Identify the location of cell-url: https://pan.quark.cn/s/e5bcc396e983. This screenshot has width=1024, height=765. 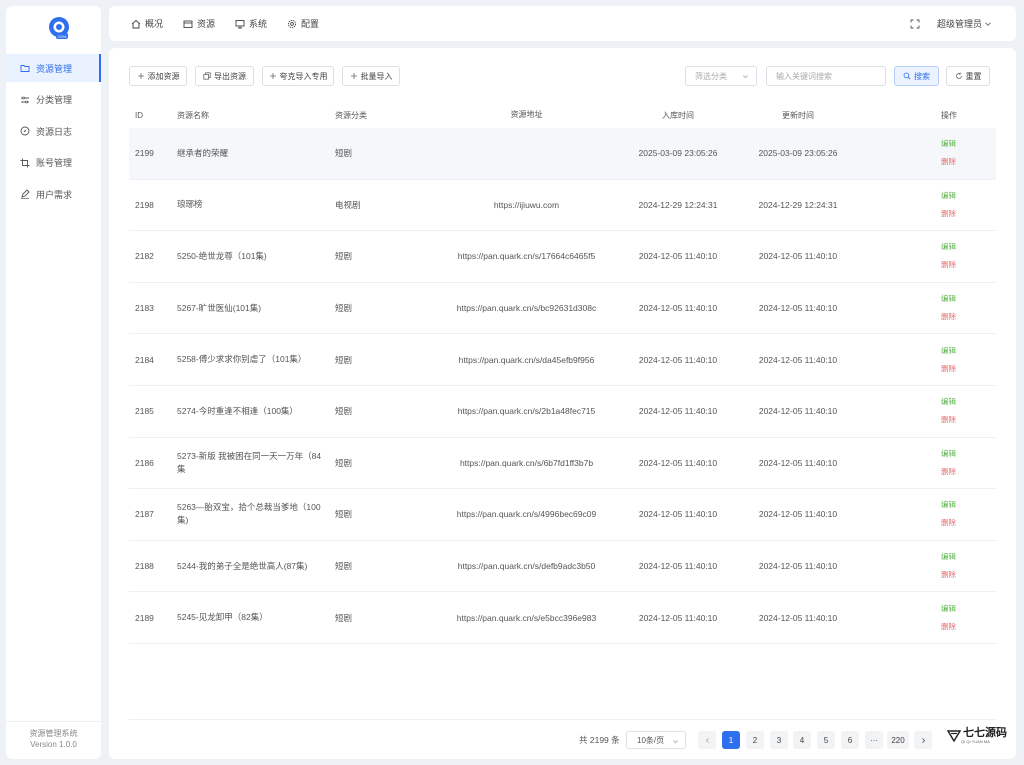
(526, 618).